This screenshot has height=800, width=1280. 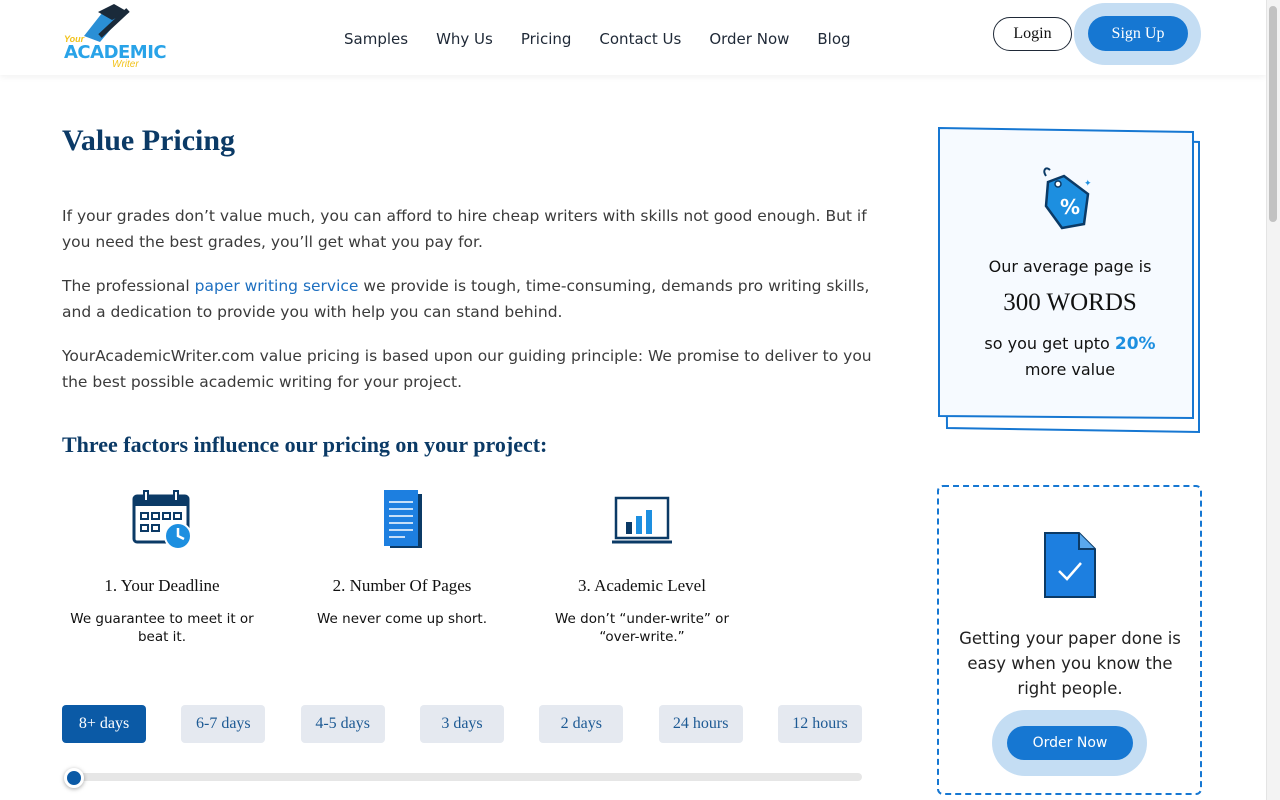 I want to click on more-value-after: more value, so click(x=1070, y=369).